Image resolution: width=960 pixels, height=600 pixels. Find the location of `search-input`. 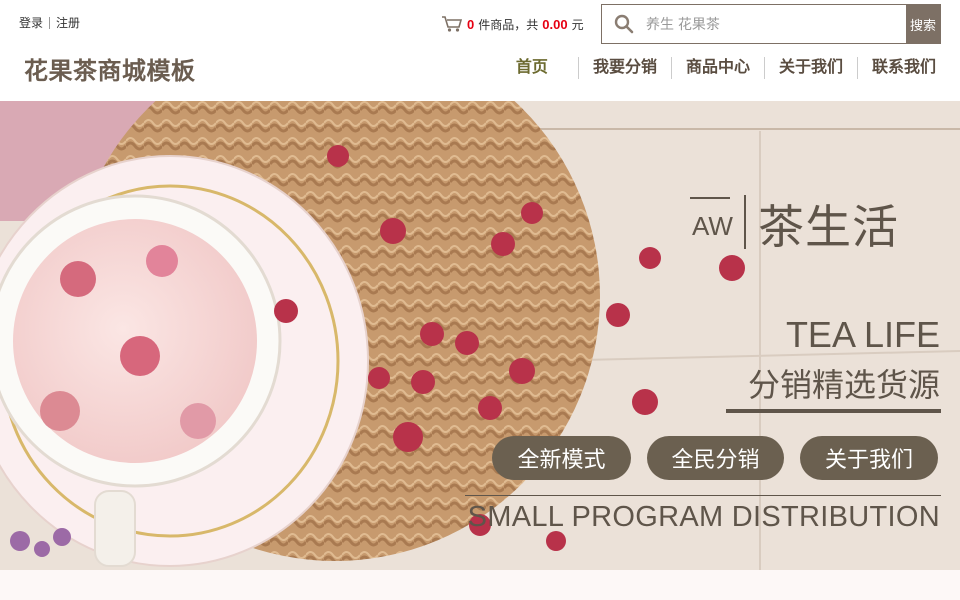

search-input is located at coordinates (776, 24).